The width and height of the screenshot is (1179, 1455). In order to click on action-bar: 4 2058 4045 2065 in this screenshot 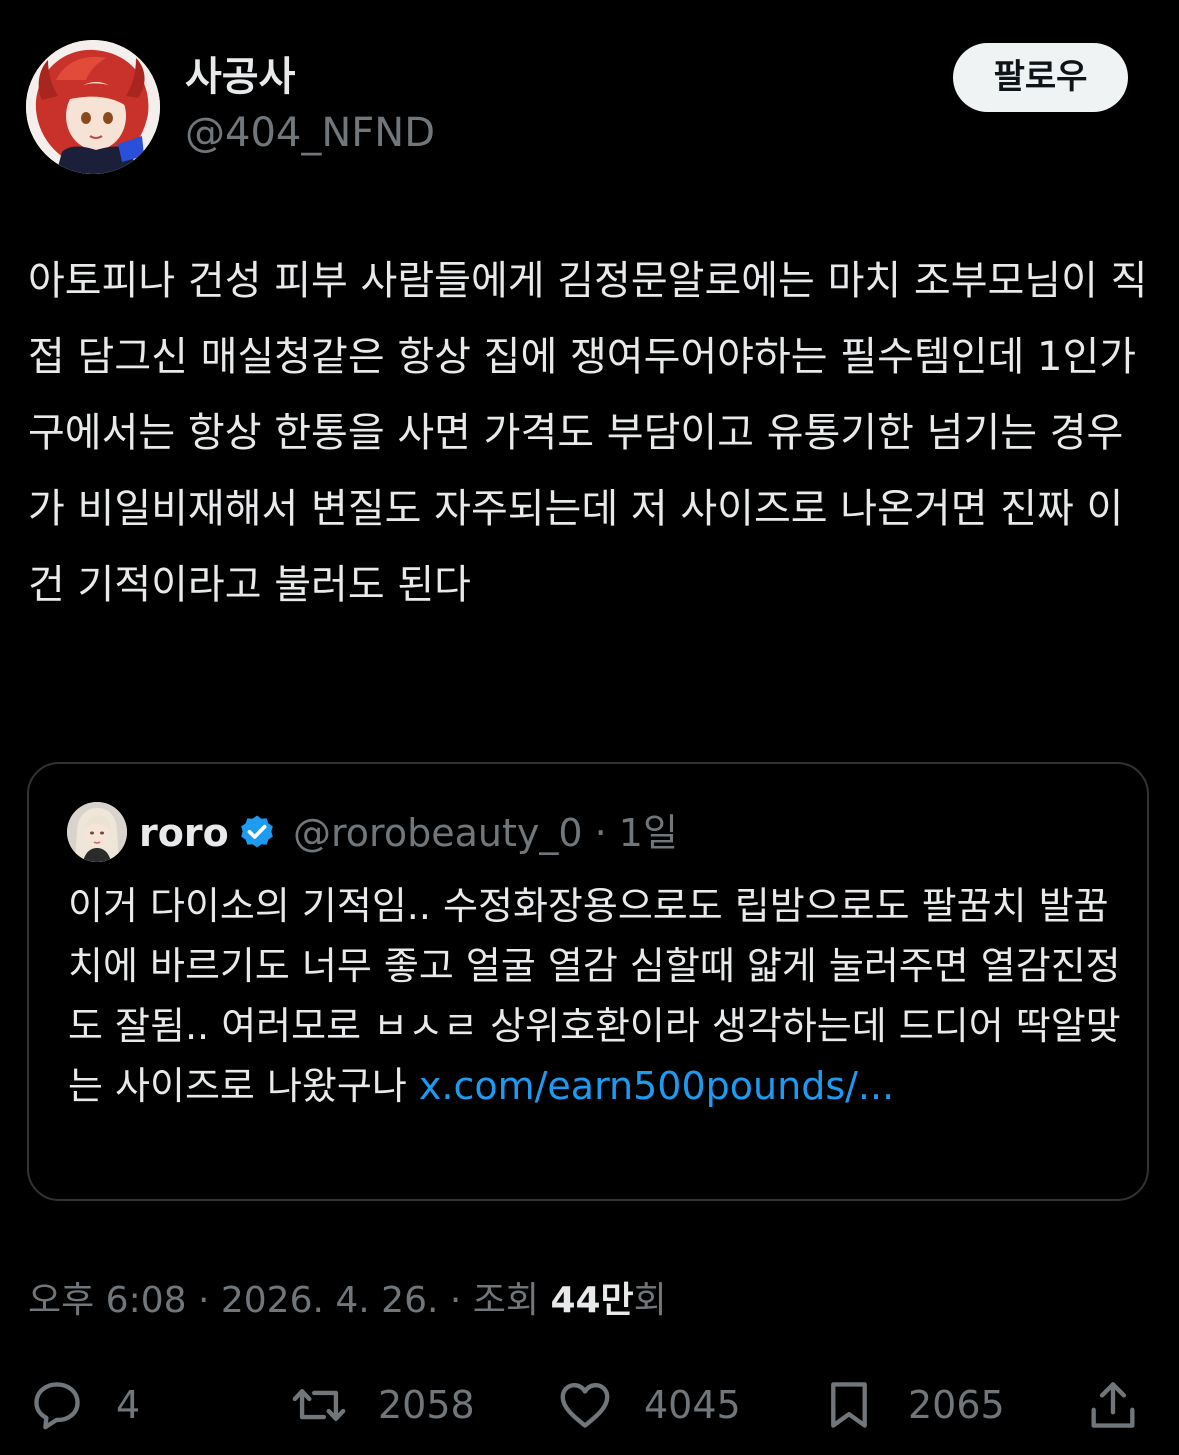, I will do `click(589, 1405)`.